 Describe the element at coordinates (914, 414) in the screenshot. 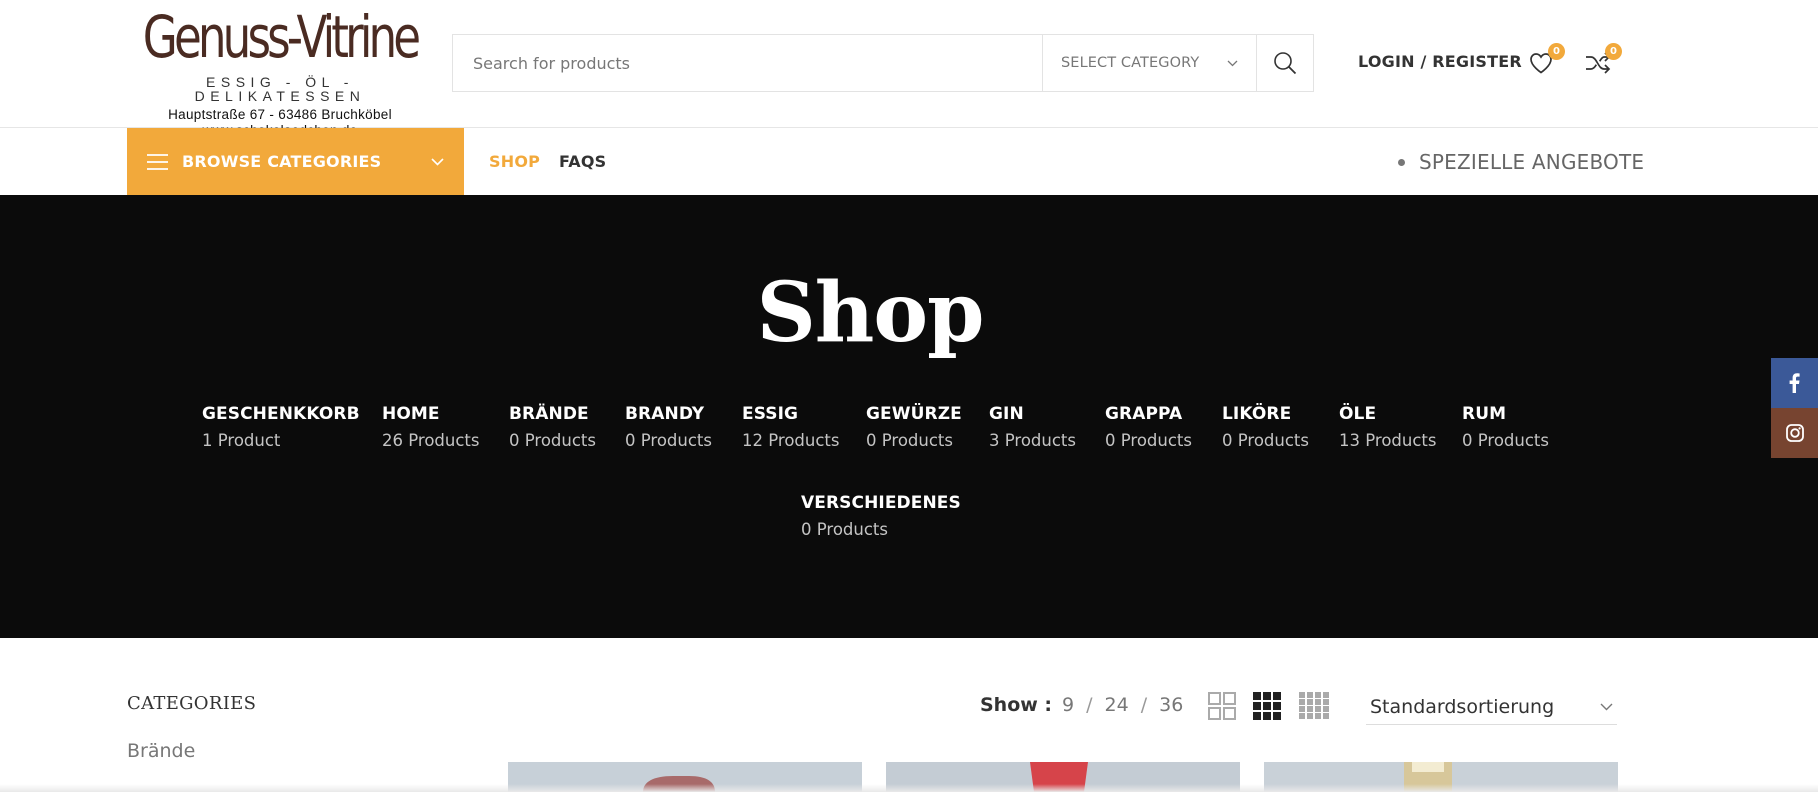

I see `category-name: GEWÜRZE` at that location.